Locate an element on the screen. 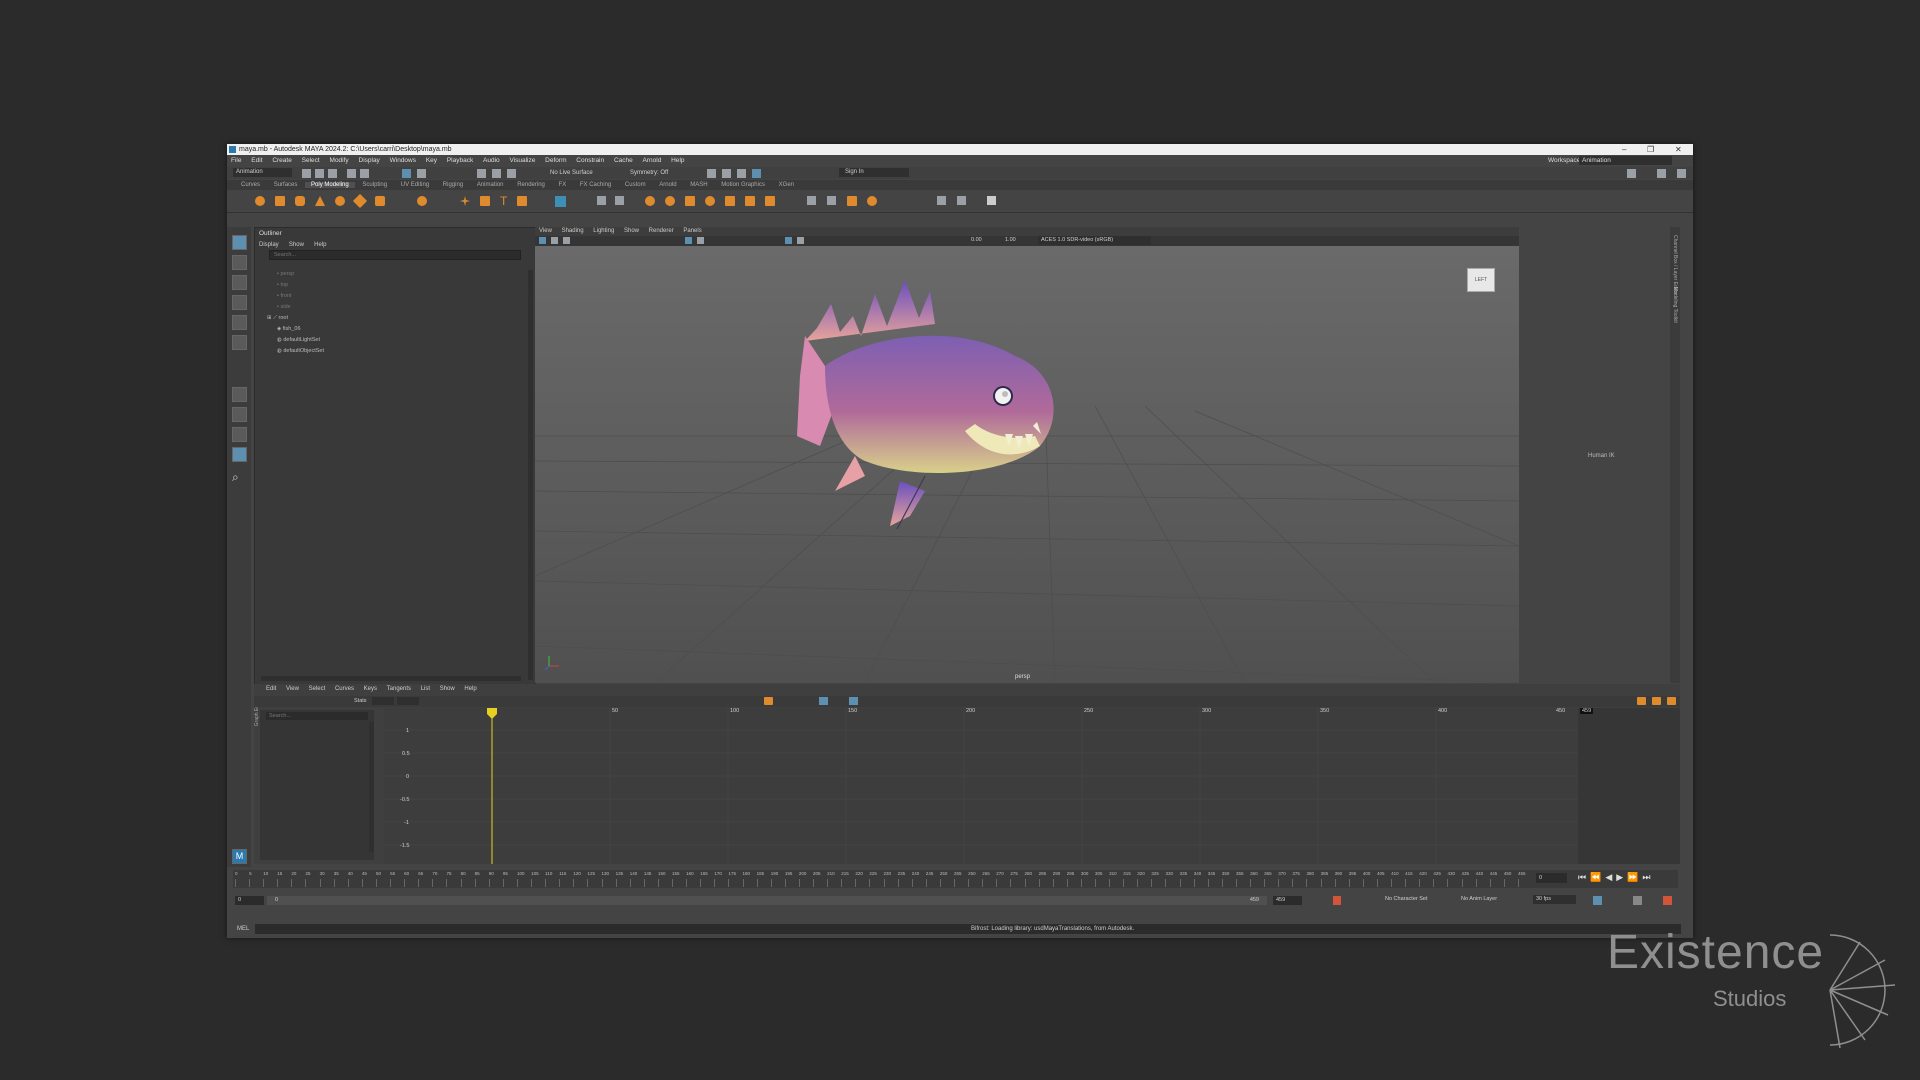 Image resolution: width=1920 pixels, height=1080 pixels. open-scene-icon is located at coordinates (319, 173).